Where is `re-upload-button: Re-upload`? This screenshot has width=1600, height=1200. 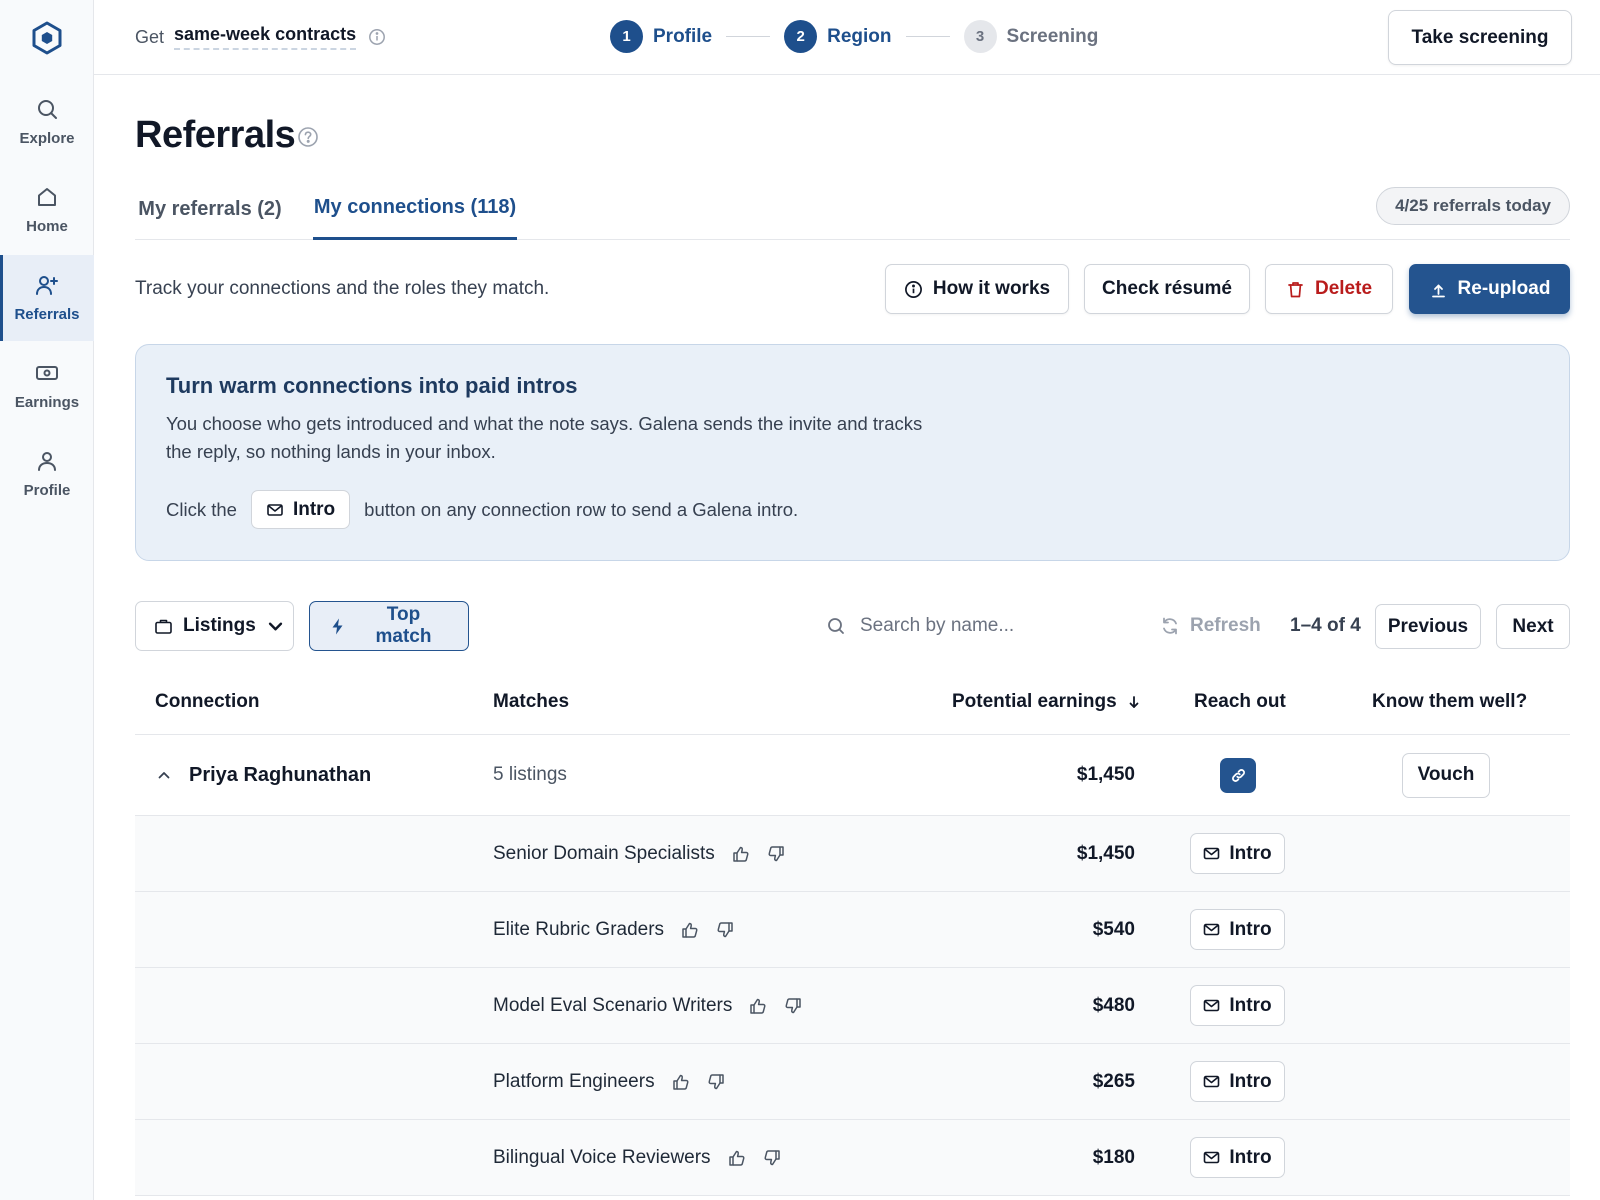
re-upload-button: Re-upload is located at coordinates (1489, 289).